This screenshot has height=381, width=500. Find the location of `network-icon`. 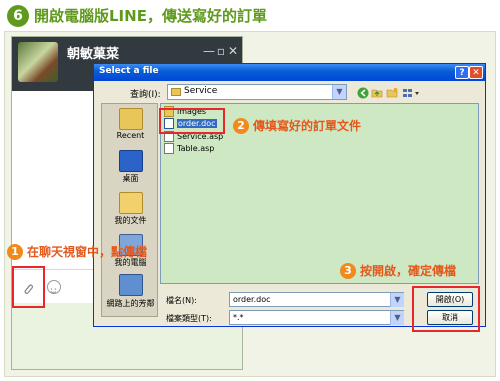

network-icon is located at coordinates (131, 285).